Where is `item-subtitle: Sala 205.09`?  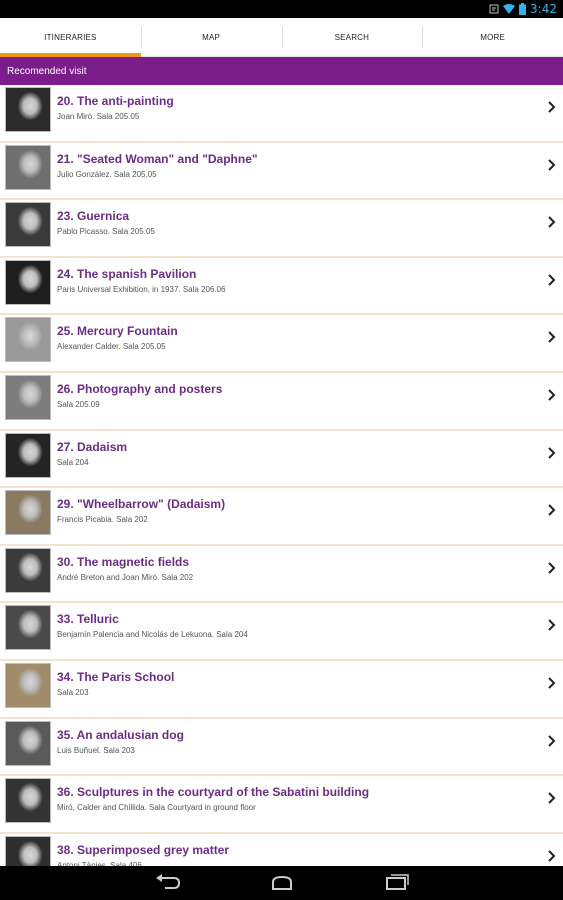
item-subtitle: Sala 205.09 is located at coordinates (78, 404).